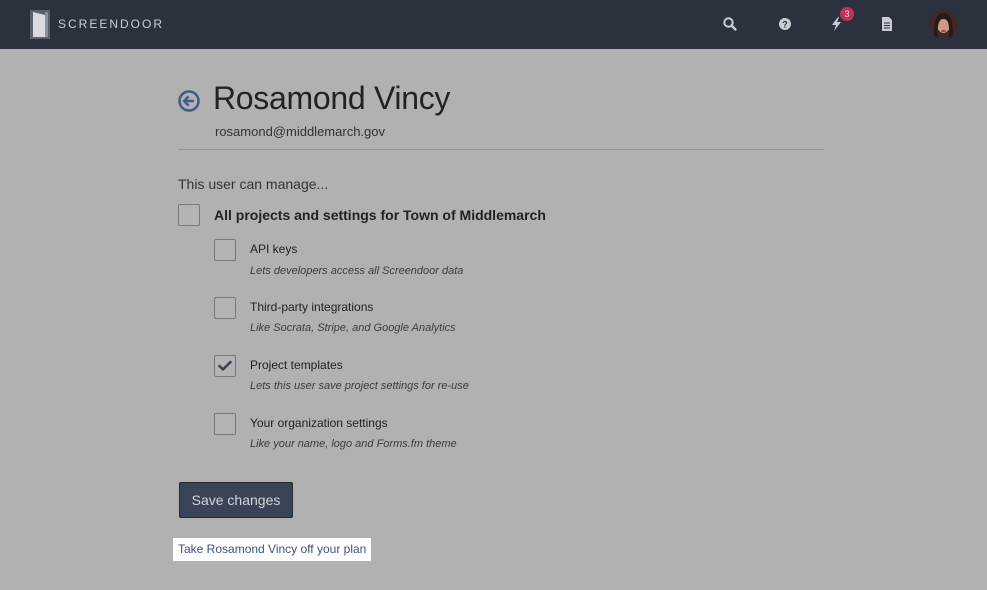 This screenshot has height=590, width=987. I want to click on remove-user-link: Take Rosamond Vincy off your plan, so click(272, 549).